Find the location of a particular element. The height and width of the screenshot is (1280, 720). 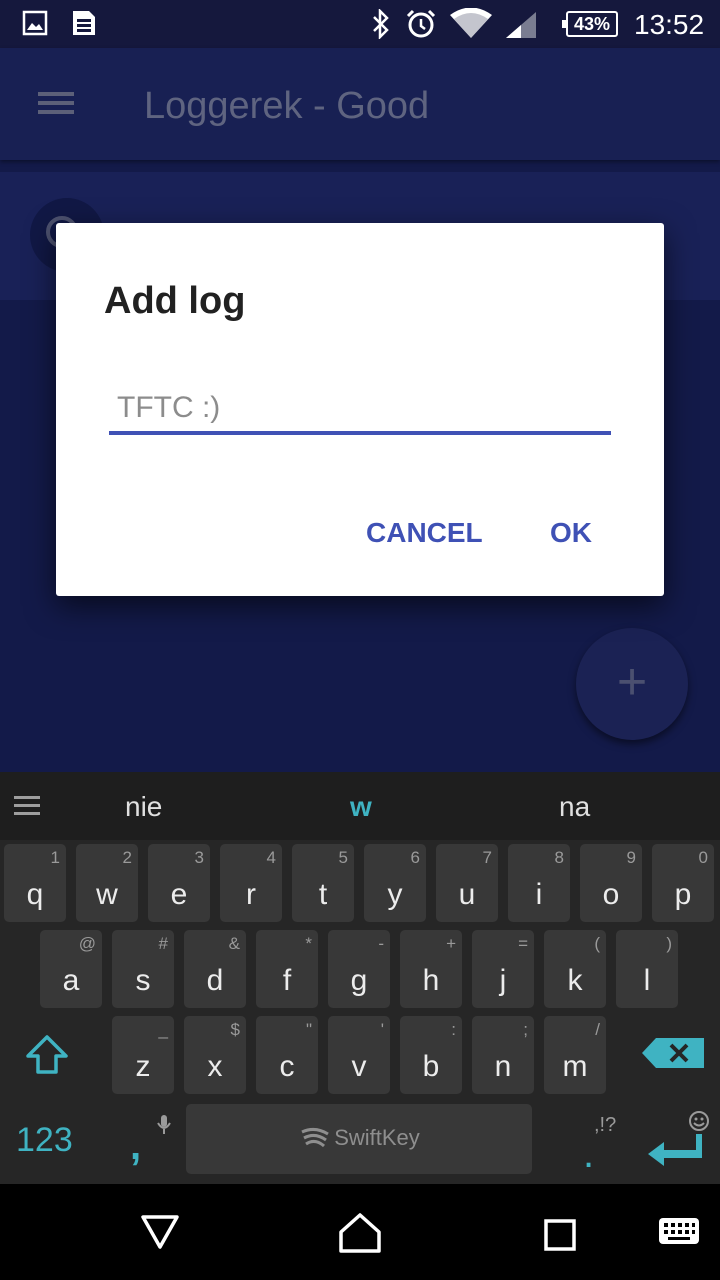

key-secondary-label: = is located at coordinates (523, 943).